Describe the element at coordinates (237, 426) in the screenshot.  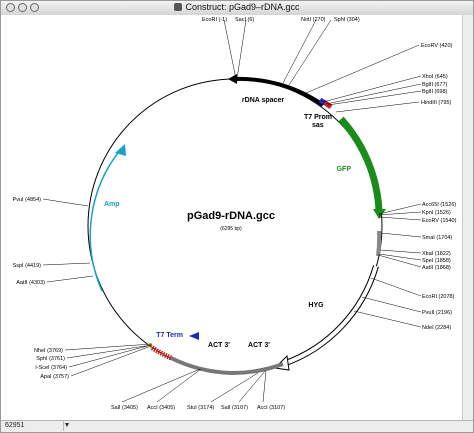
I see `status-bar: 62951 ▼` at that location.